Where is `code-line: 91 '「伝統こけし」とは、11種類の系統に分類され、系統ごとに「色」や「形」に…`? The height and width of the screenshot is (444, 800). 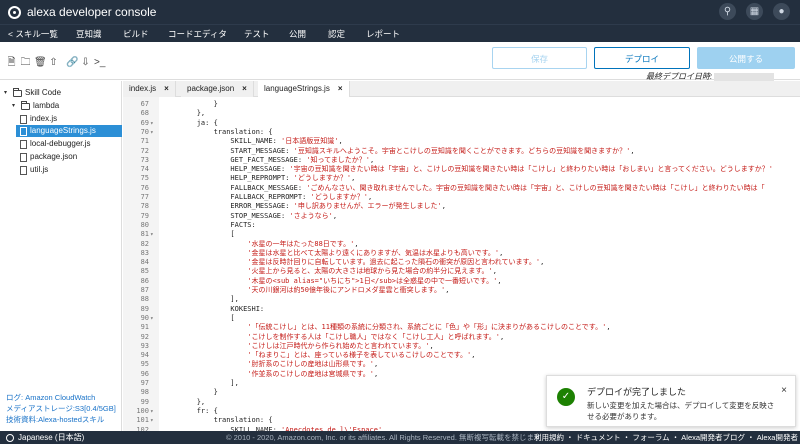
code-line: 91 '「伝統こけし」とは、11種類の系統に分類され、系統ごとに「色」や「形」に… is located at coordinates (461, 327).